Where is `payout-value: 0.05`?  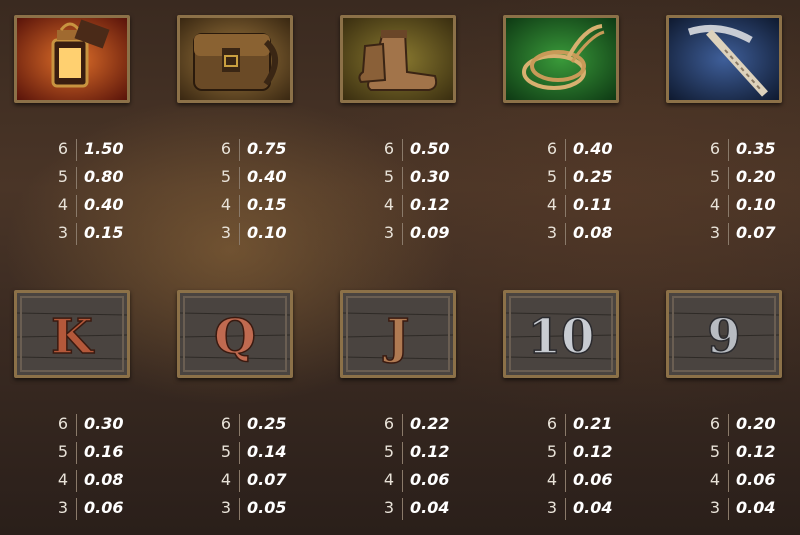
payout-value: 0.05 is located at coordinates (267, 507).